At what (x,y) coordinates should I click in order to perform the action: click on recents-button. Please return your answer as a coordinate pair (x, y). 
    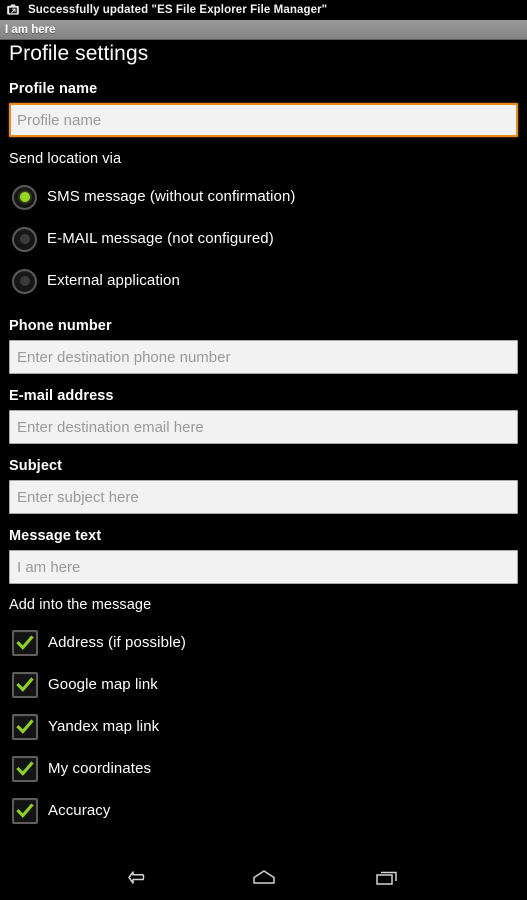
    Looking at the image, I should click on (388, 877).